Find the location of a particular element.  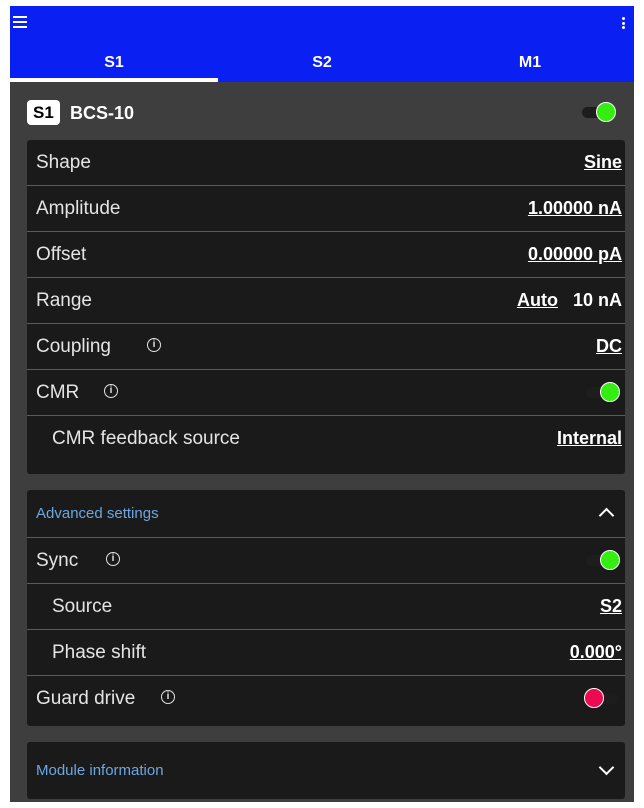

coupling-label: Coupling is located at coordinates (73, 346).